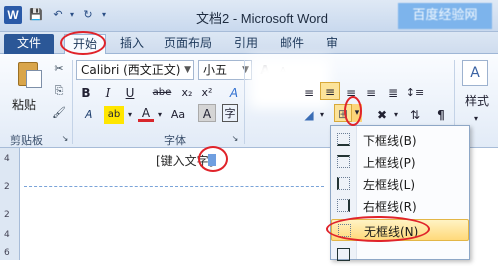  What do you see at coordinates (415, 93) in the screenshot?
I see `line-spacing-icon: ↕≡` at bounding box center [415, 93].